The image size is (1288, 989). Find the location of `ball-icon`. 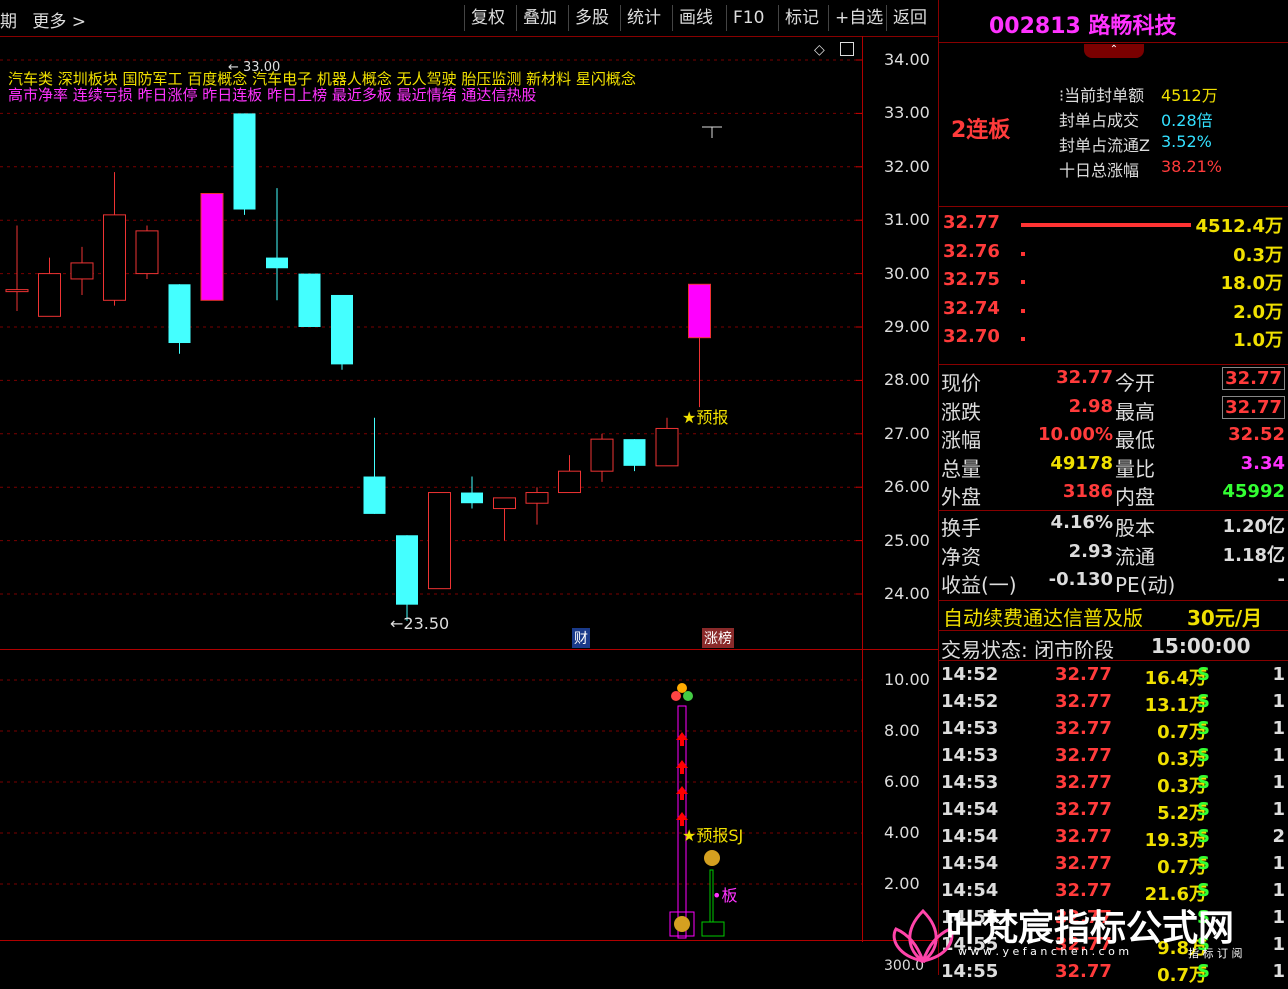

ball-icon is located at coordinates (682, 688).